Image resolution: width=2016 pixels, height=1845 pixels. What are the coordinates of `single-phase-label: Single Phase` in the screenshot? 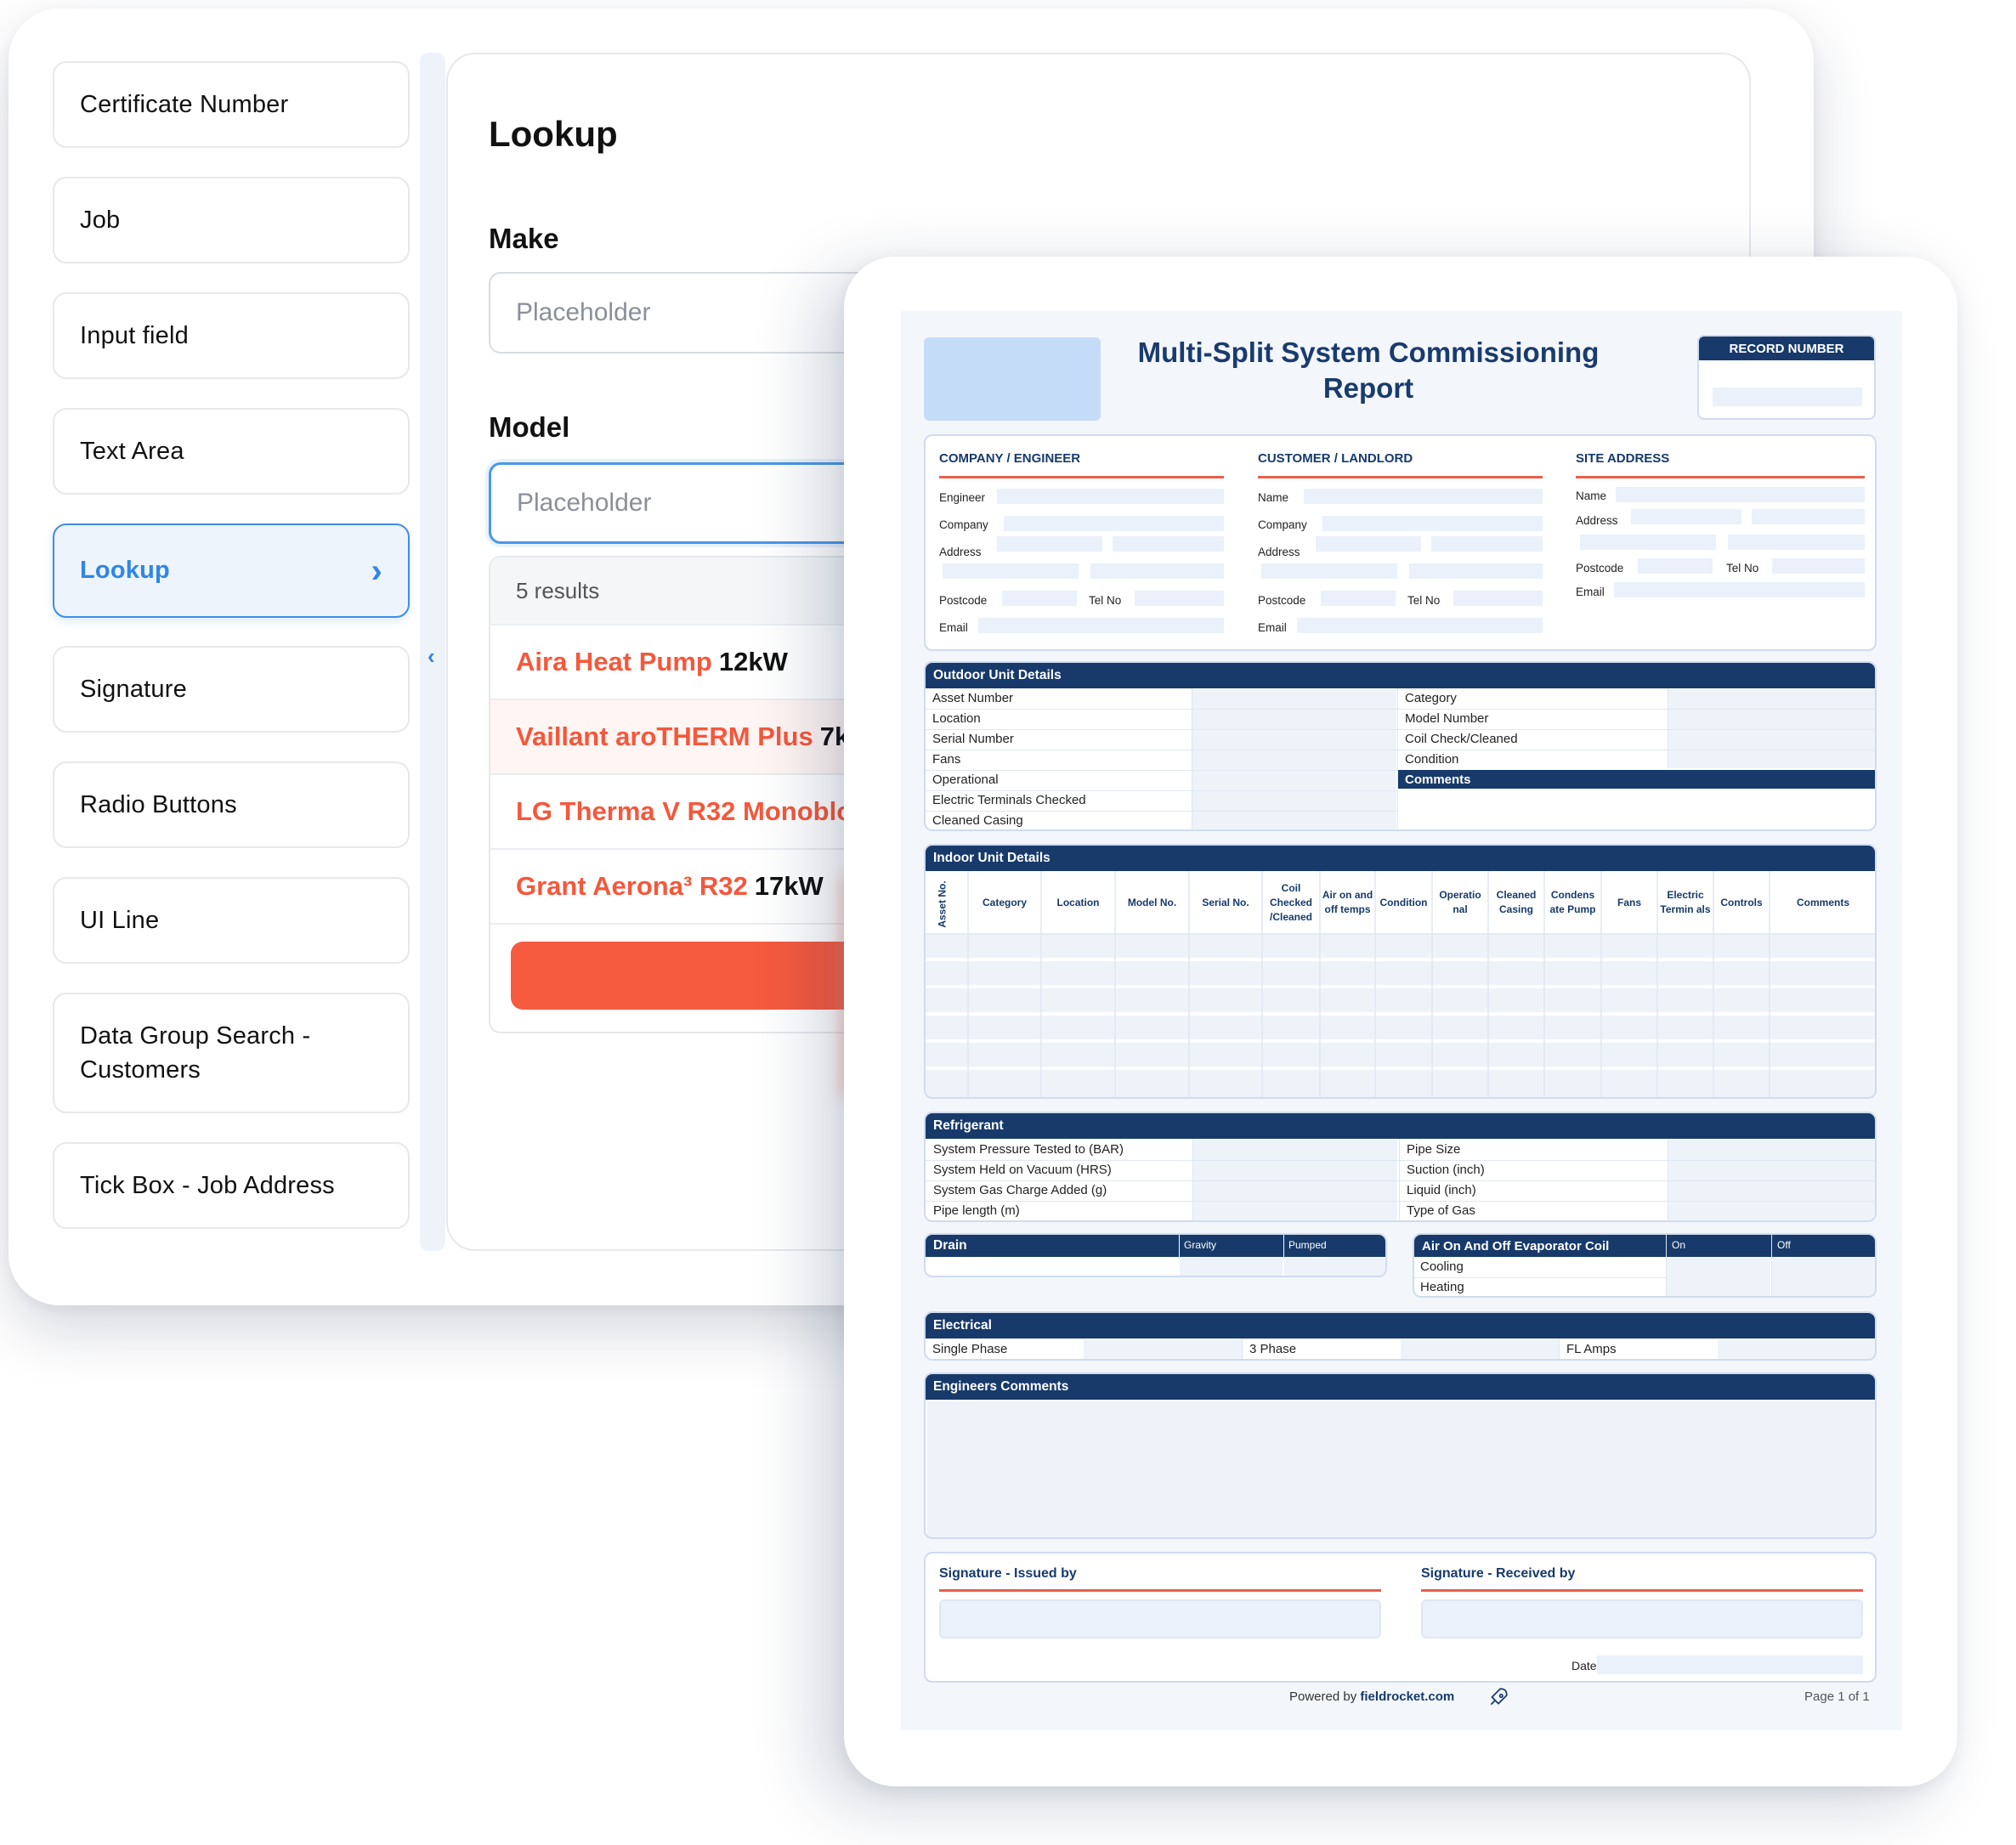 It's located at (970, 1349).